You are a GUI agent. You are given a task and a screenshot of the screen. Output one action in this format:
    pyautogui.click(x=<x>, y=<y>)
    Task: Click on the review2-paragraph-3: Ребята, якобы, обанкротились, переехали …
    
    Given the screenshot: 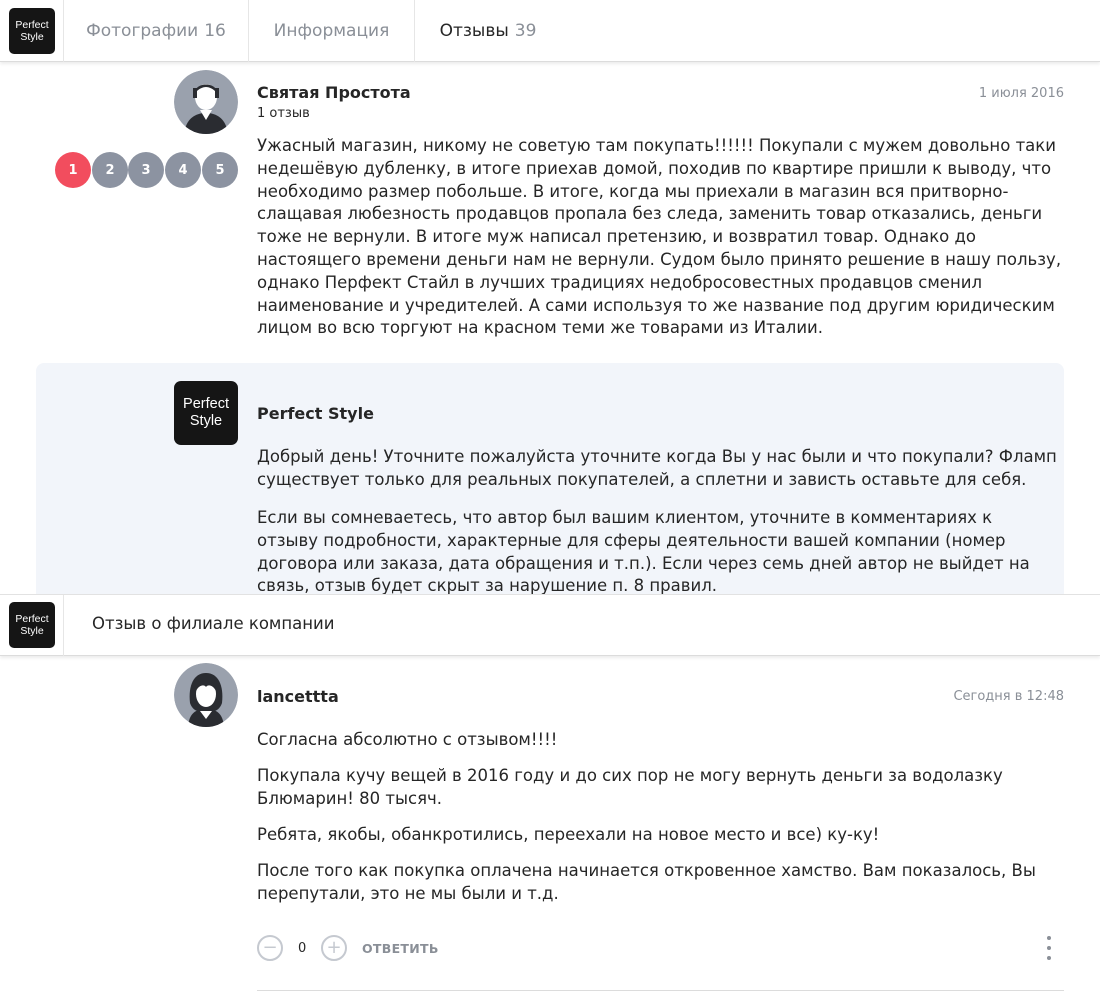 What is the action you would take?
    pyautogui.click(x=568, y=834)
    